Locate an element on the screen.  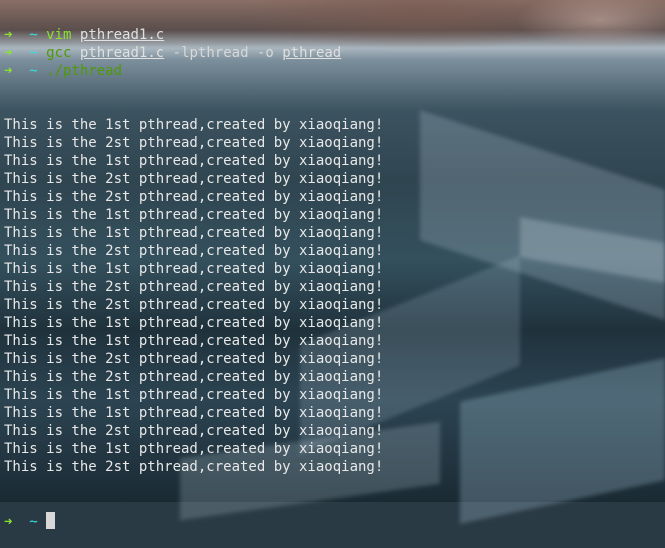
command-line: ➜ ~ gcc pthread1.c -lpthread -o pthread is located at coordinates (334, 53).